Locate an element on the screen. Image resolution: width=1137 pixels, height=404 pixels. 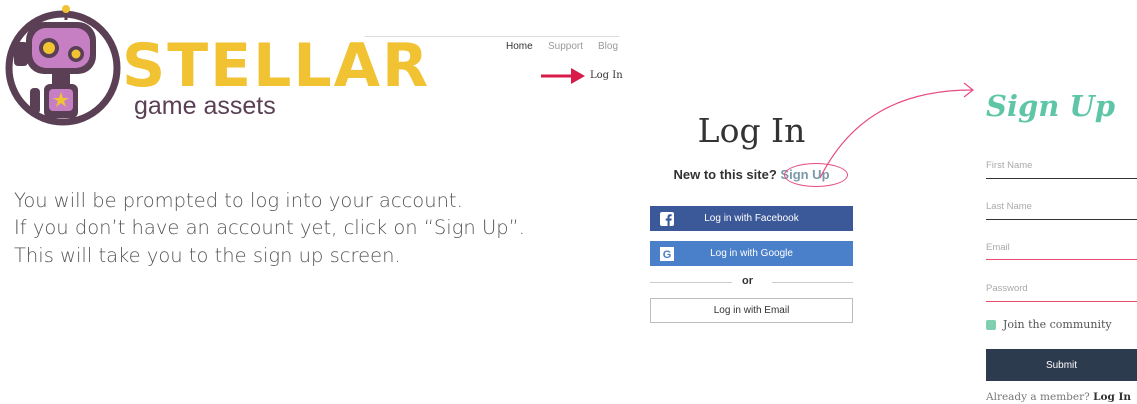
submit-button: Submit is located at coordinates (1061, 365).